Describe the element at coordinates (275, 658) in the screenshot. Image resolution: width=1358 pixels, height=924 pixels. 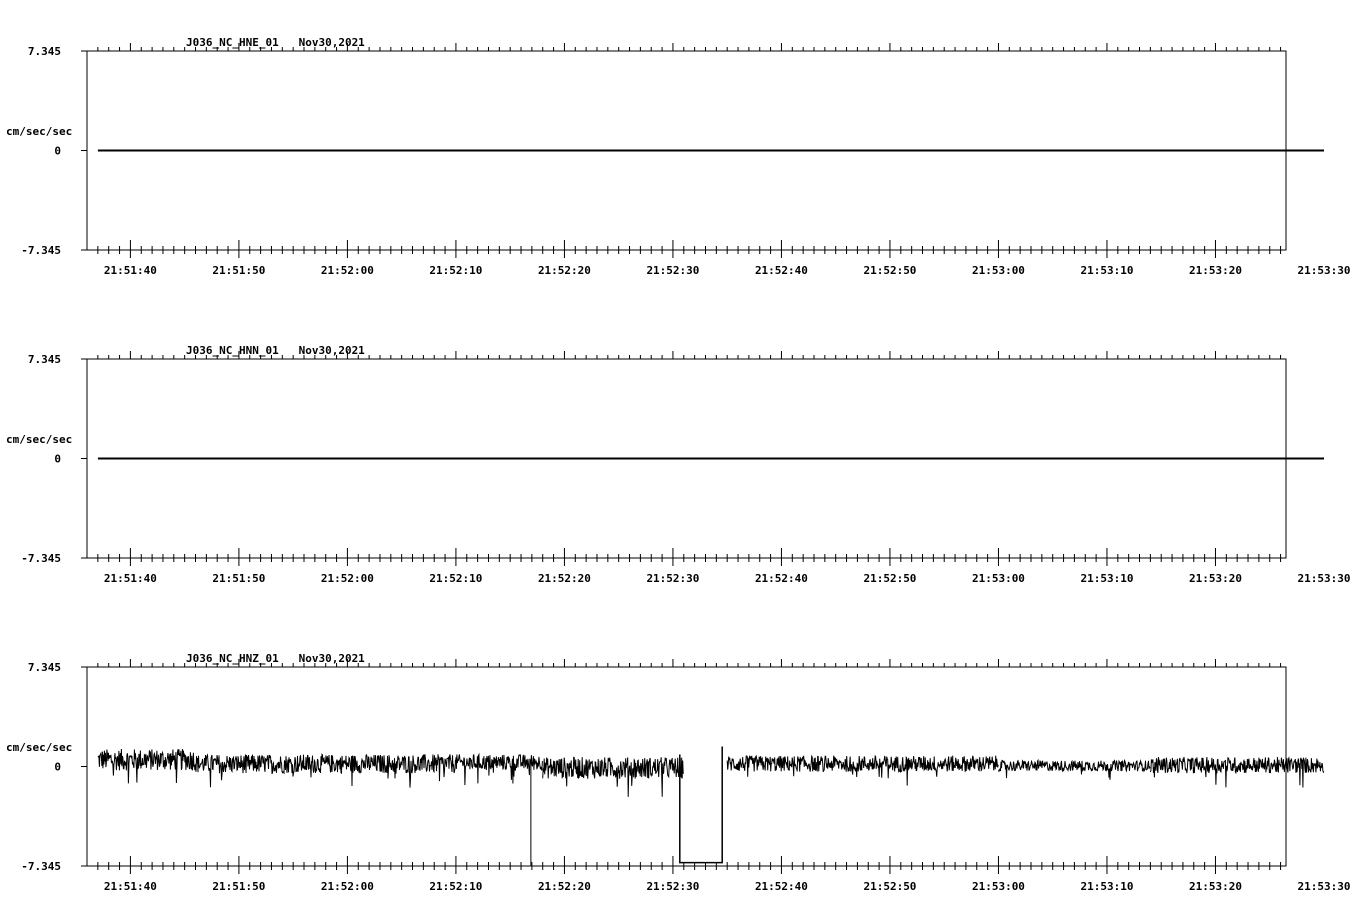
I see `panel-title: J036_NC_HNZ_01 Nov30,2021` at that location.